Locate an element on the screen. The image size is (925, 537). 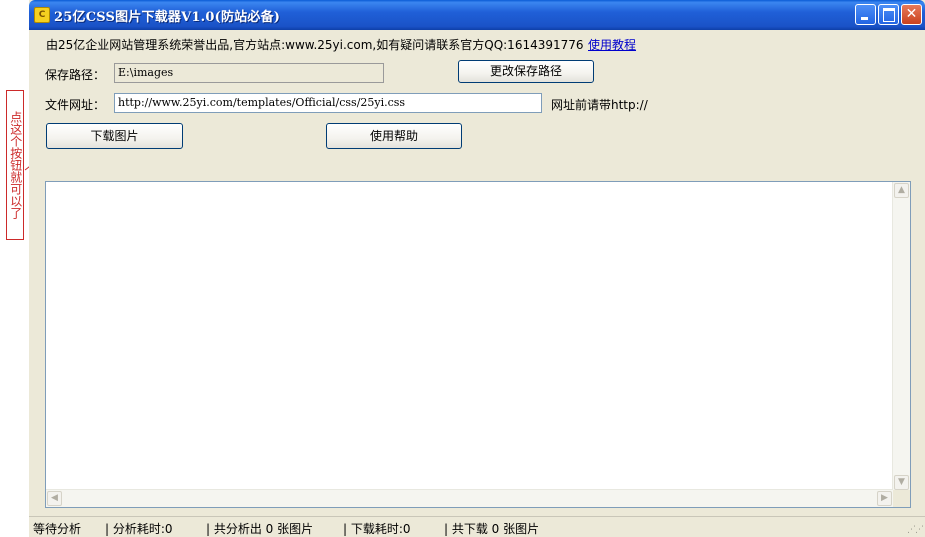
arrow-down-icon: ▼ is located at coordinates (901, 482).